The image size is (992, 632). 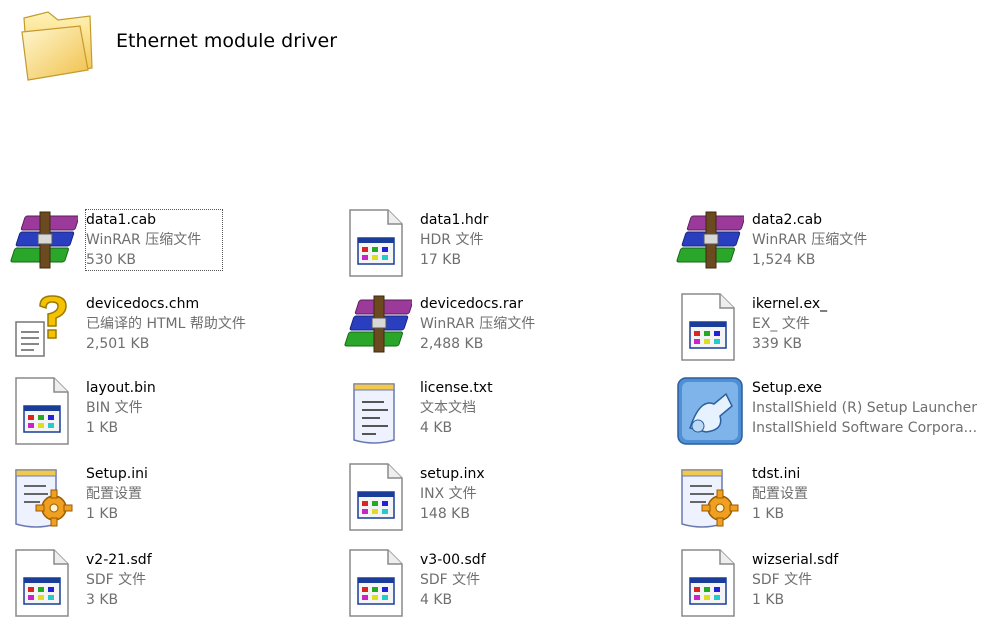 I want to click on file-label: devicedocs.chm 已编译的 HTML 帮助文件 2,501 KB, so click(x=206, y=324).